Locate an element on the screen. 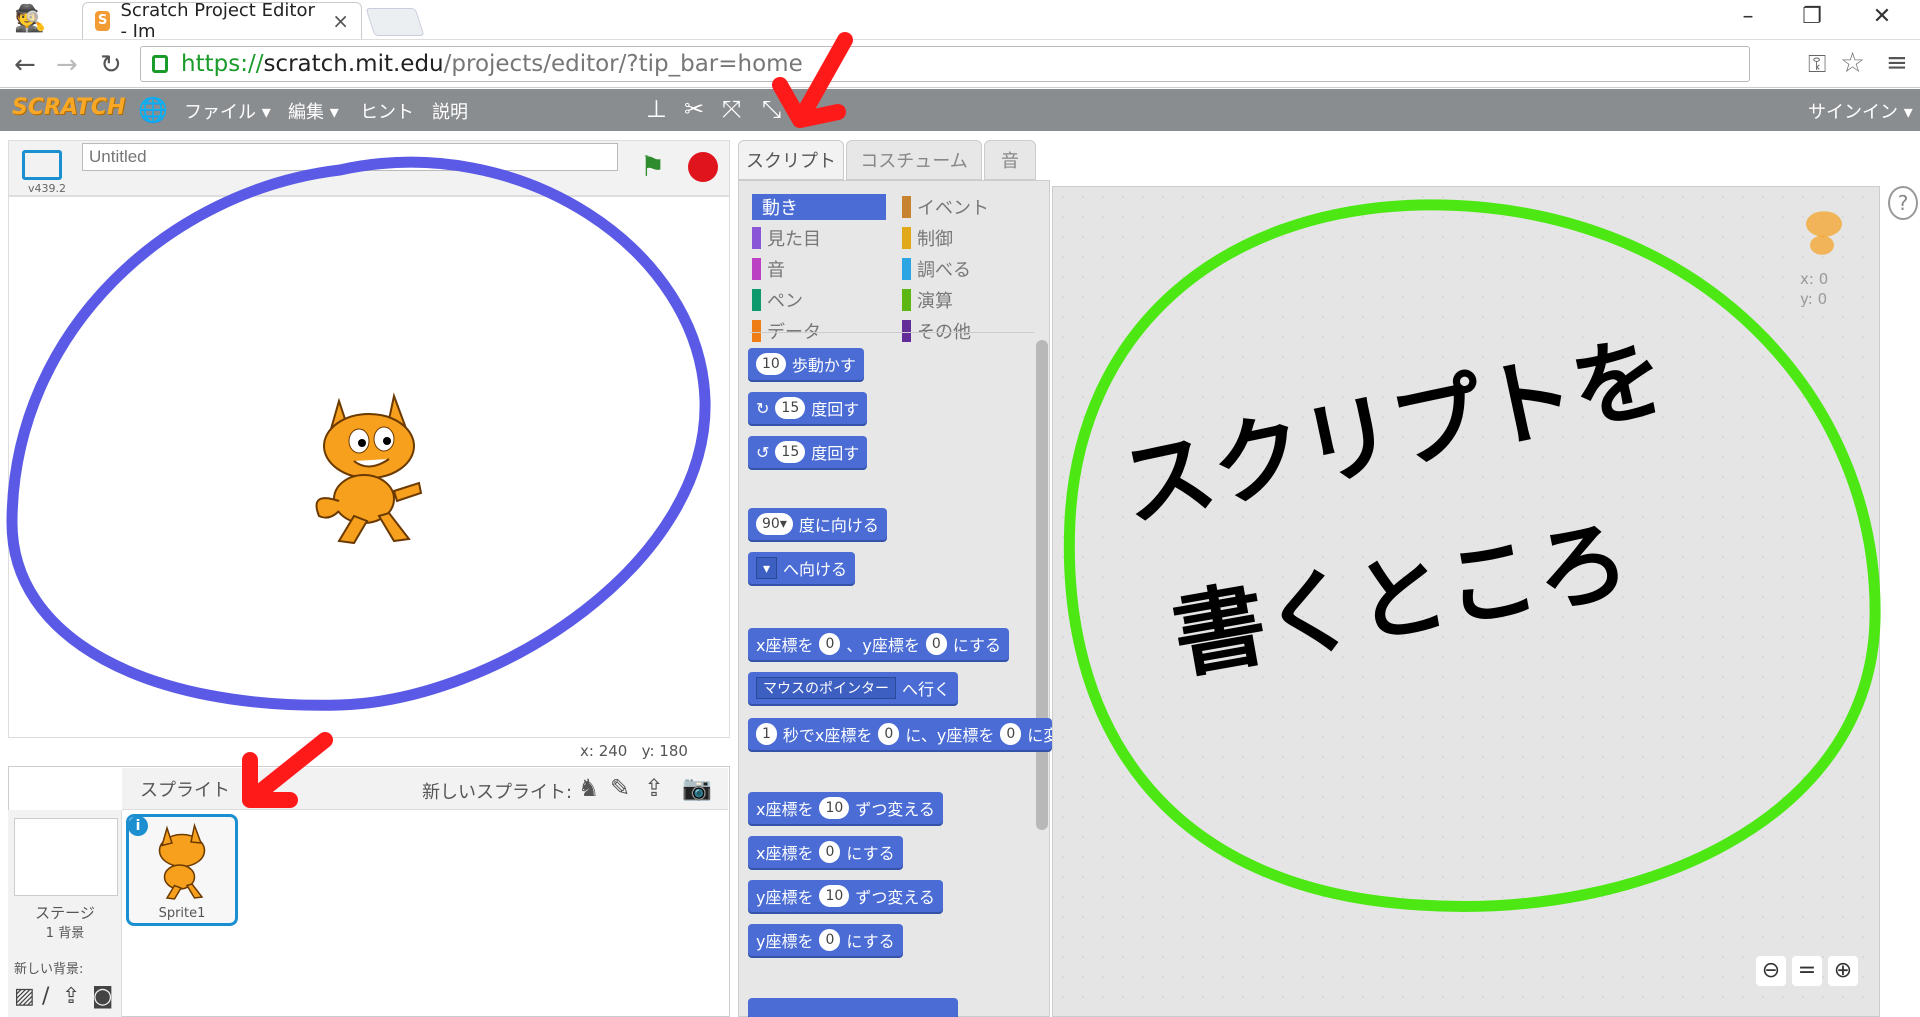 Image resolution: width=1920 pixels, height=1017 pixels. language-globe-icon: 🌐 is located at coordinates (153, 110).